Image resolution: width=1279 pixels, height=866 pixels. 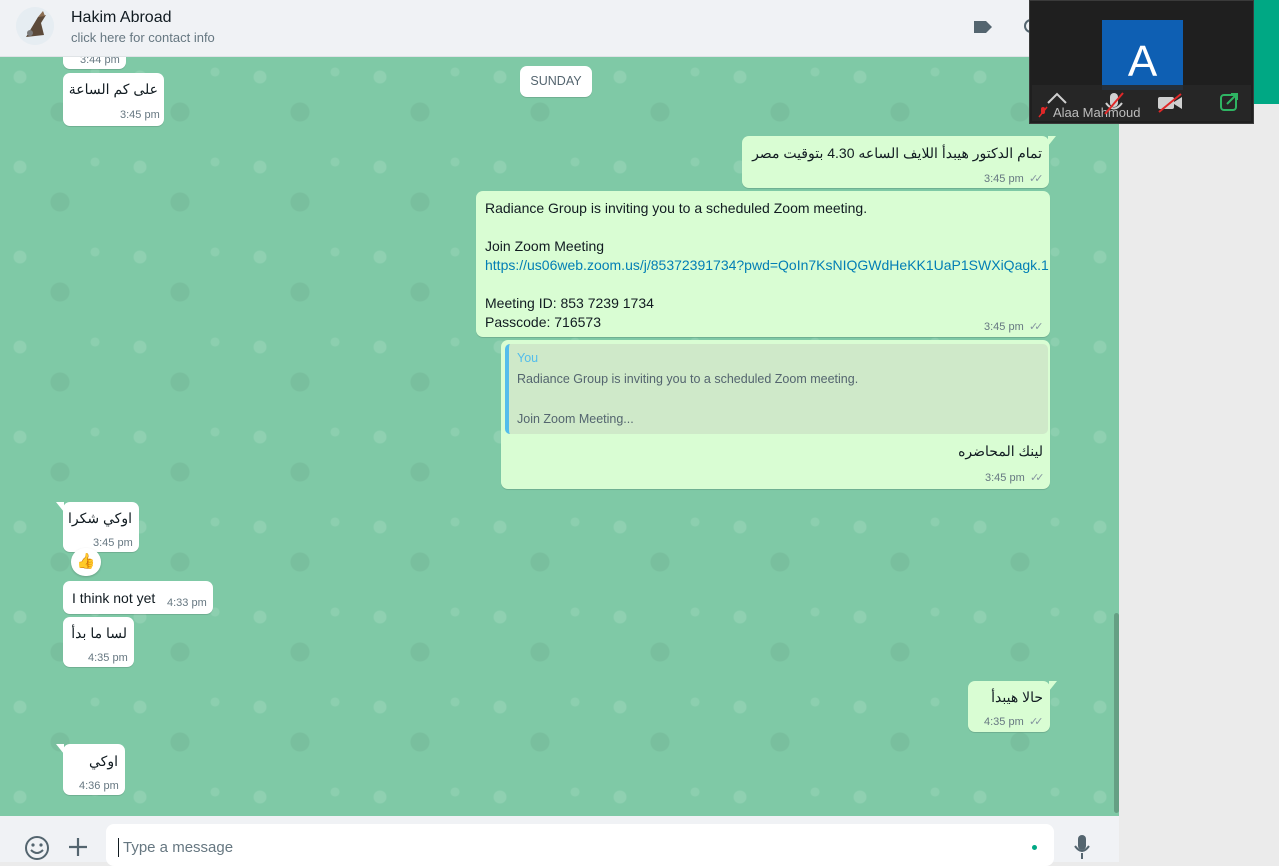 What do you see at coordinates (1082, 849) in the screenshot?
I see `microphone-icon` at bounding box center [1082, 849].